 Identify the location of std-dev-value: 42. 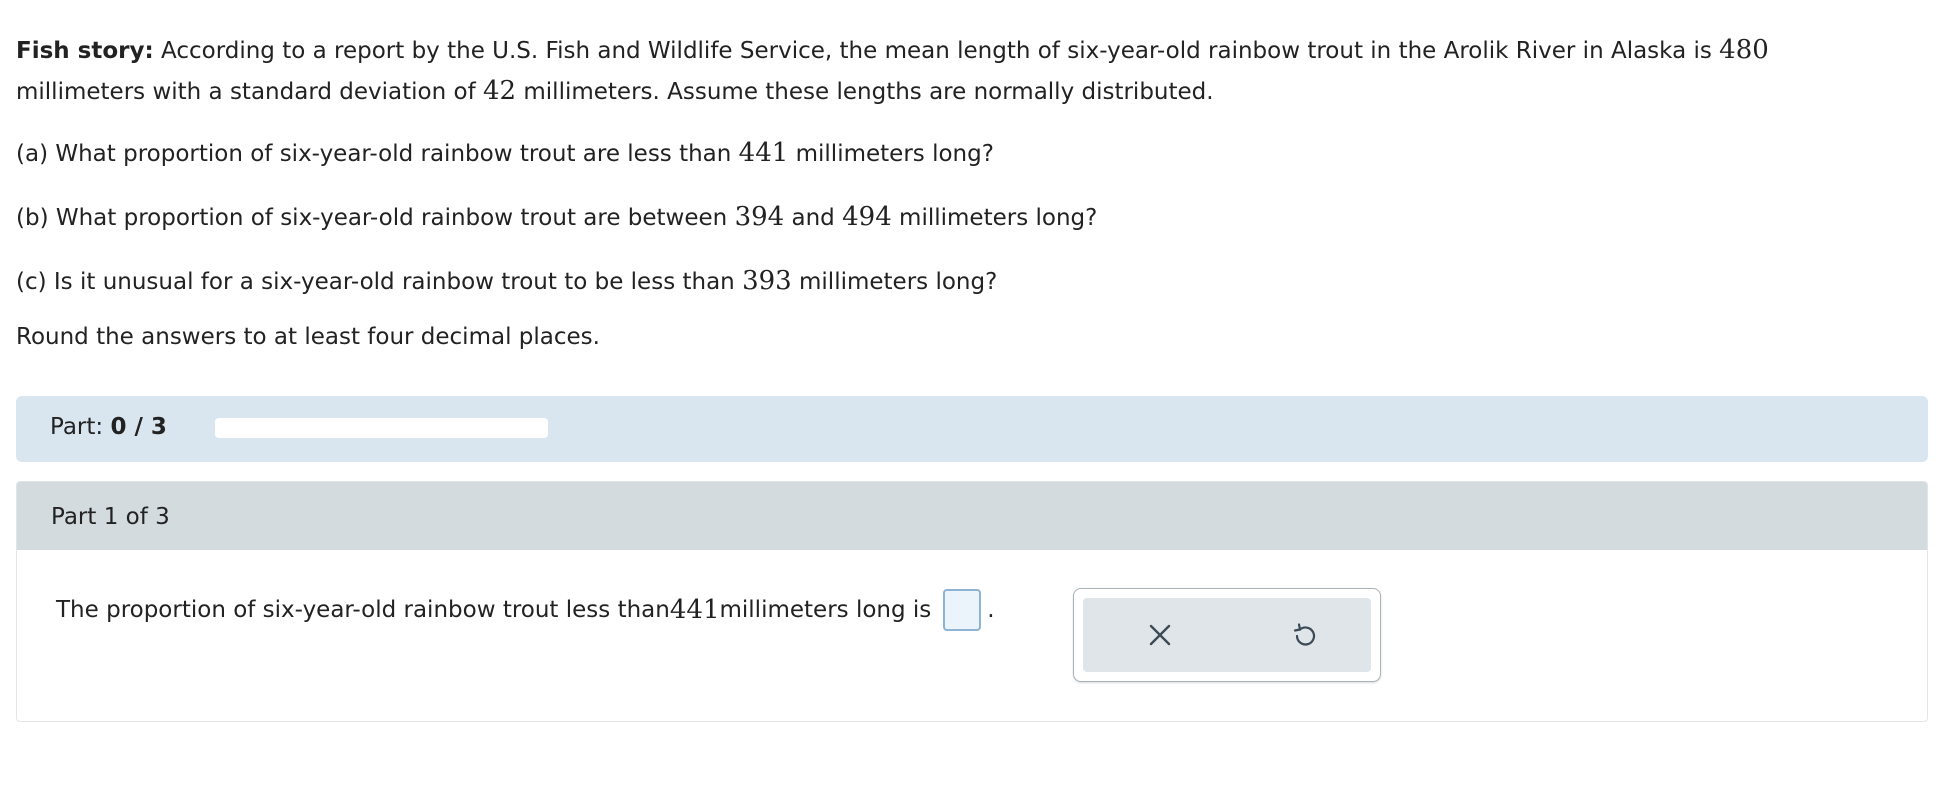
(499, 91).